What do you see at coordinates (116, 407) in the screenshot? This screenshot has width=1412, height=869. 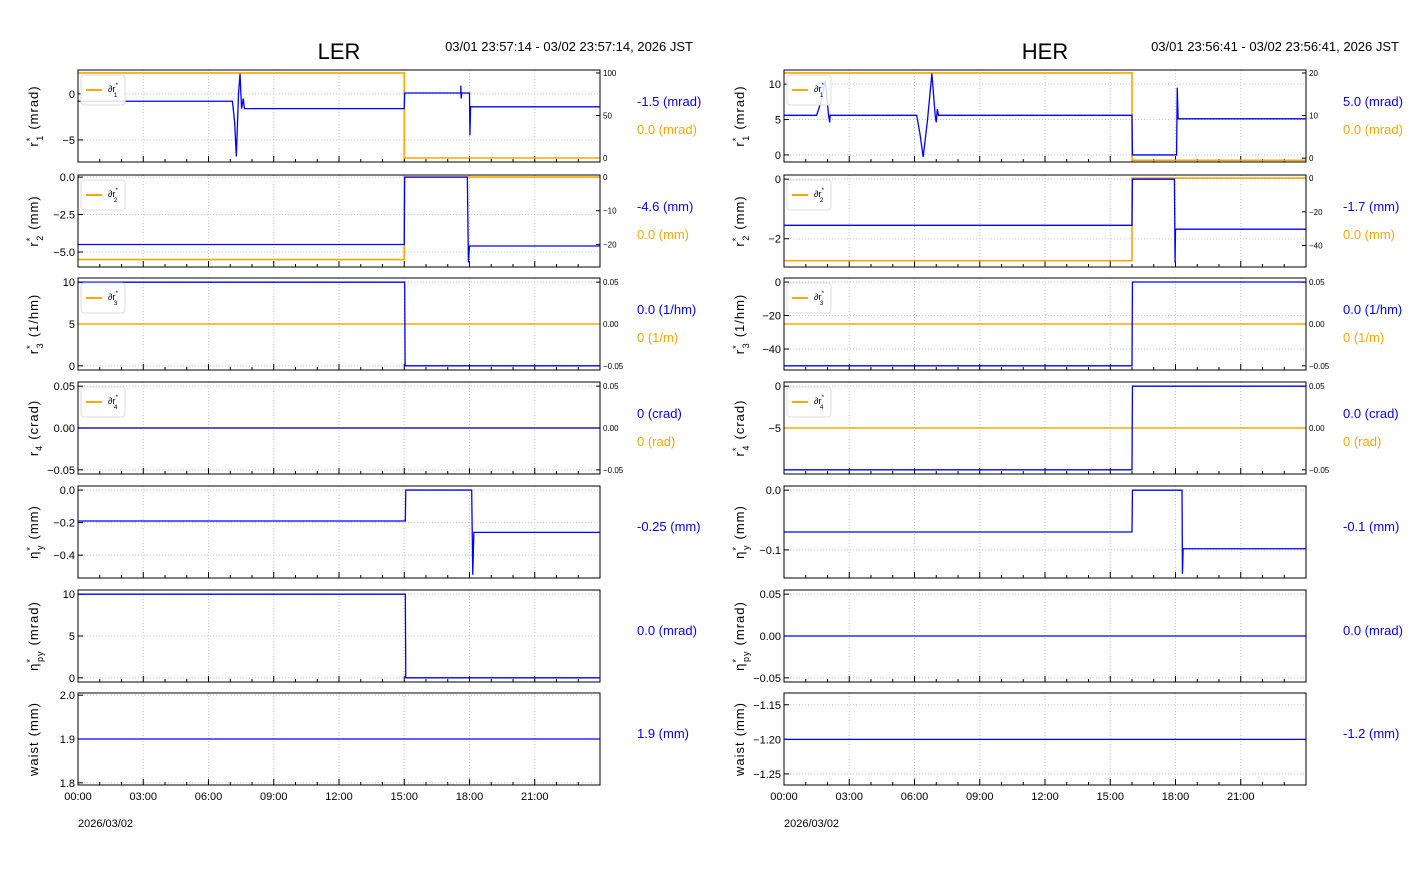 I see `label-subscript: 4` at bounding box center [116, 407].